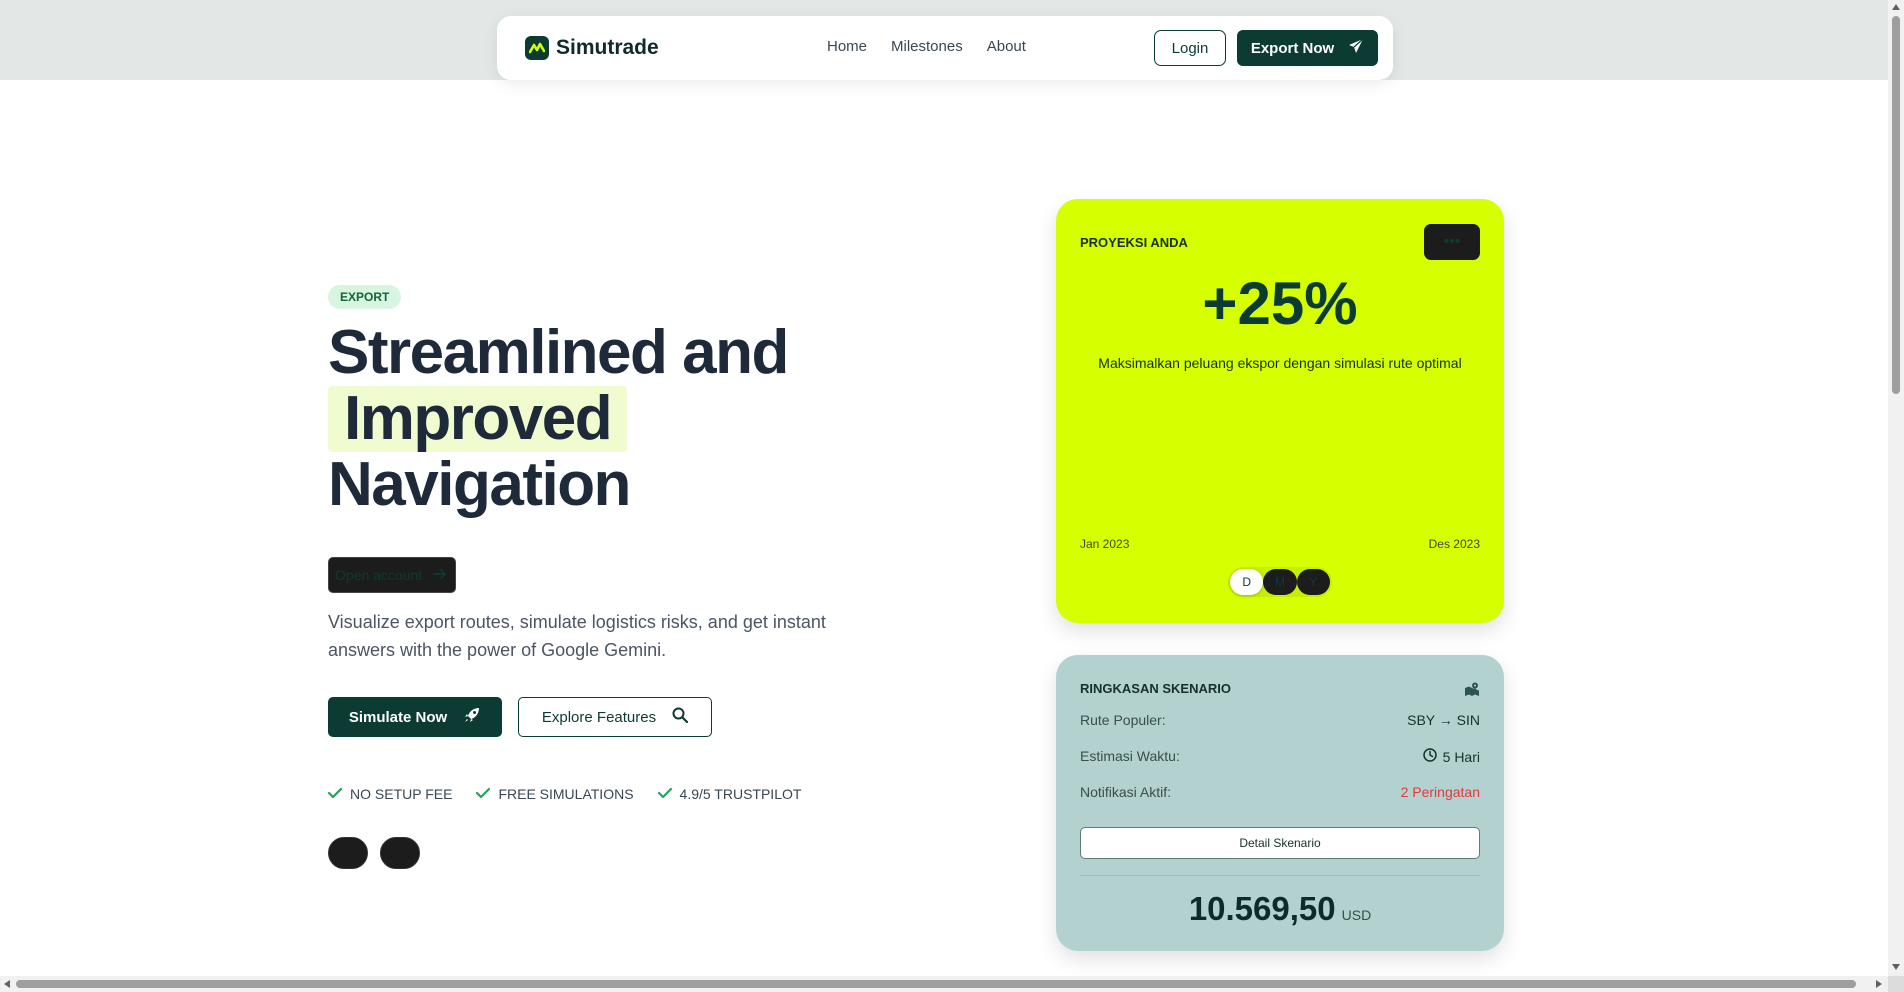  Describe the element at coordinates (440, 575) in the screenshot. I see `arrow-right-icon` at that location.